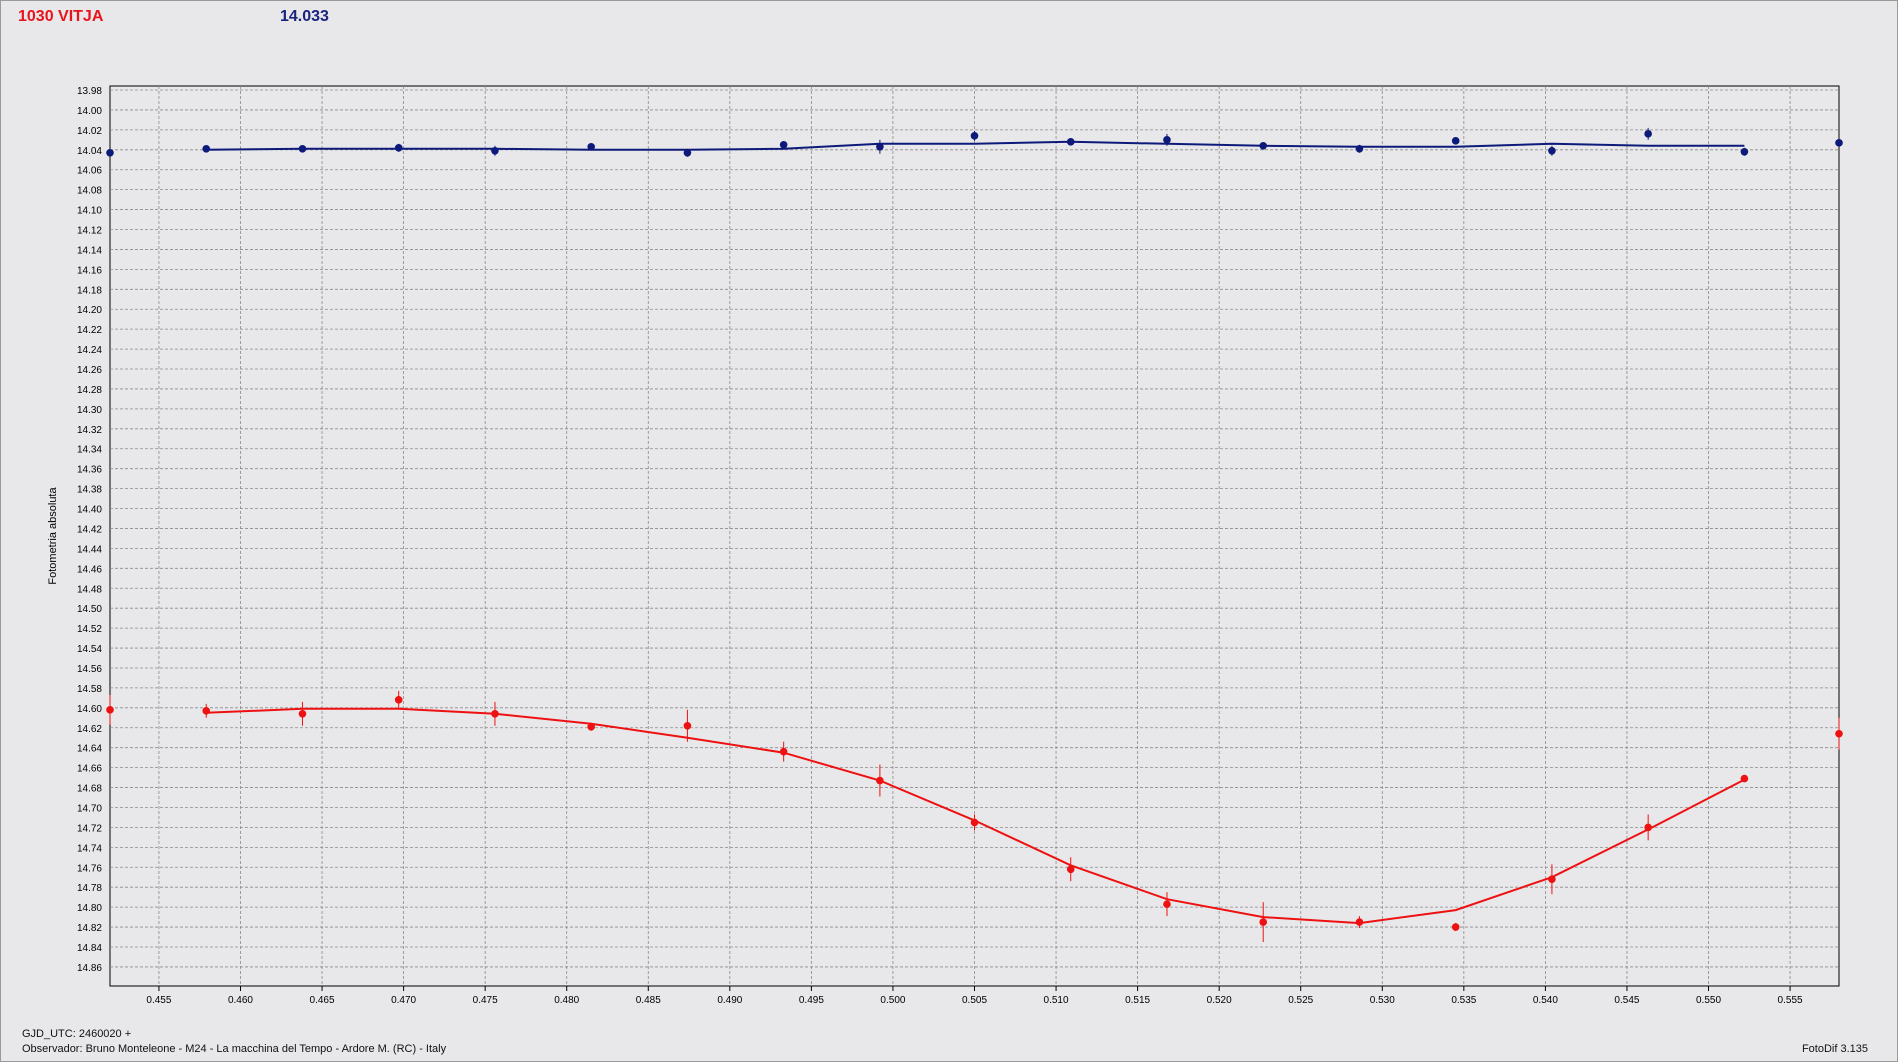  What do you see at coordinates (89, 211) in the screenshot?
I see `y-tick-label: 14.10` at bounding box center [89, 211].